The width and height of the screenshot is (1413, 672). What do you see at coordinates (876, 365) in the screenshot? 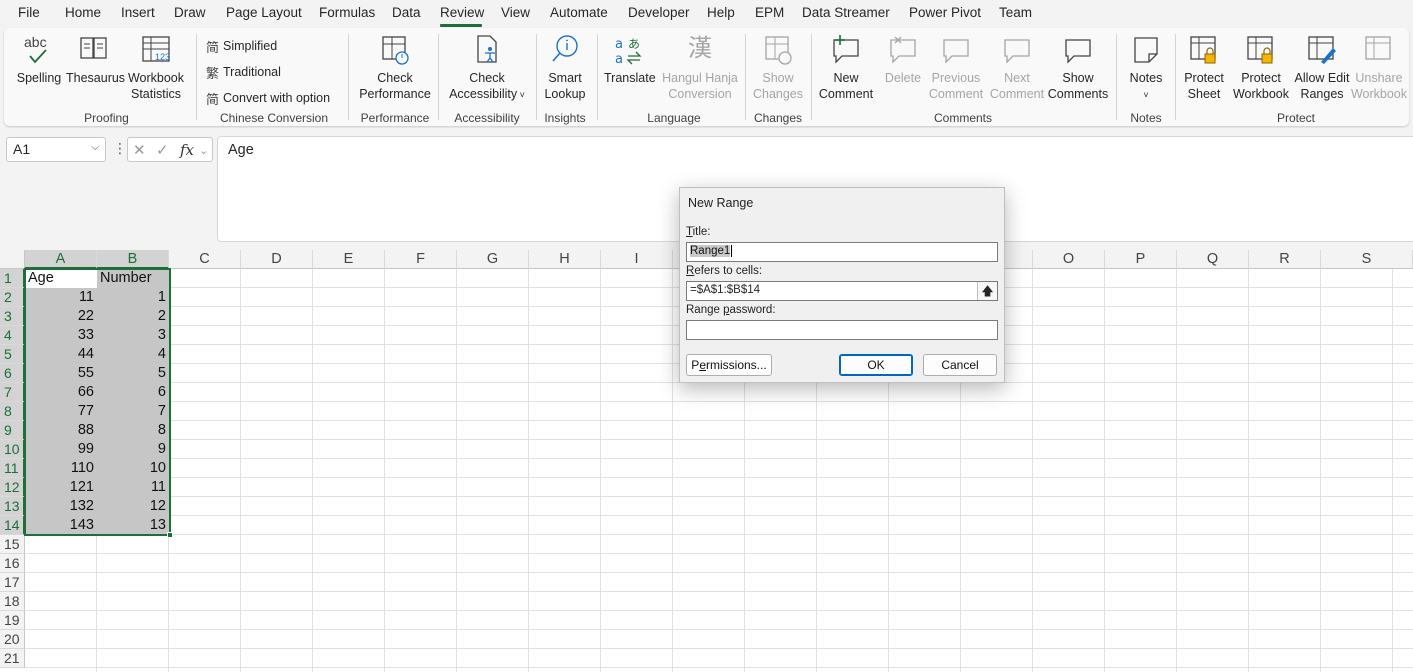
I see `ok-button: OK` at bounding box center [876, 365].